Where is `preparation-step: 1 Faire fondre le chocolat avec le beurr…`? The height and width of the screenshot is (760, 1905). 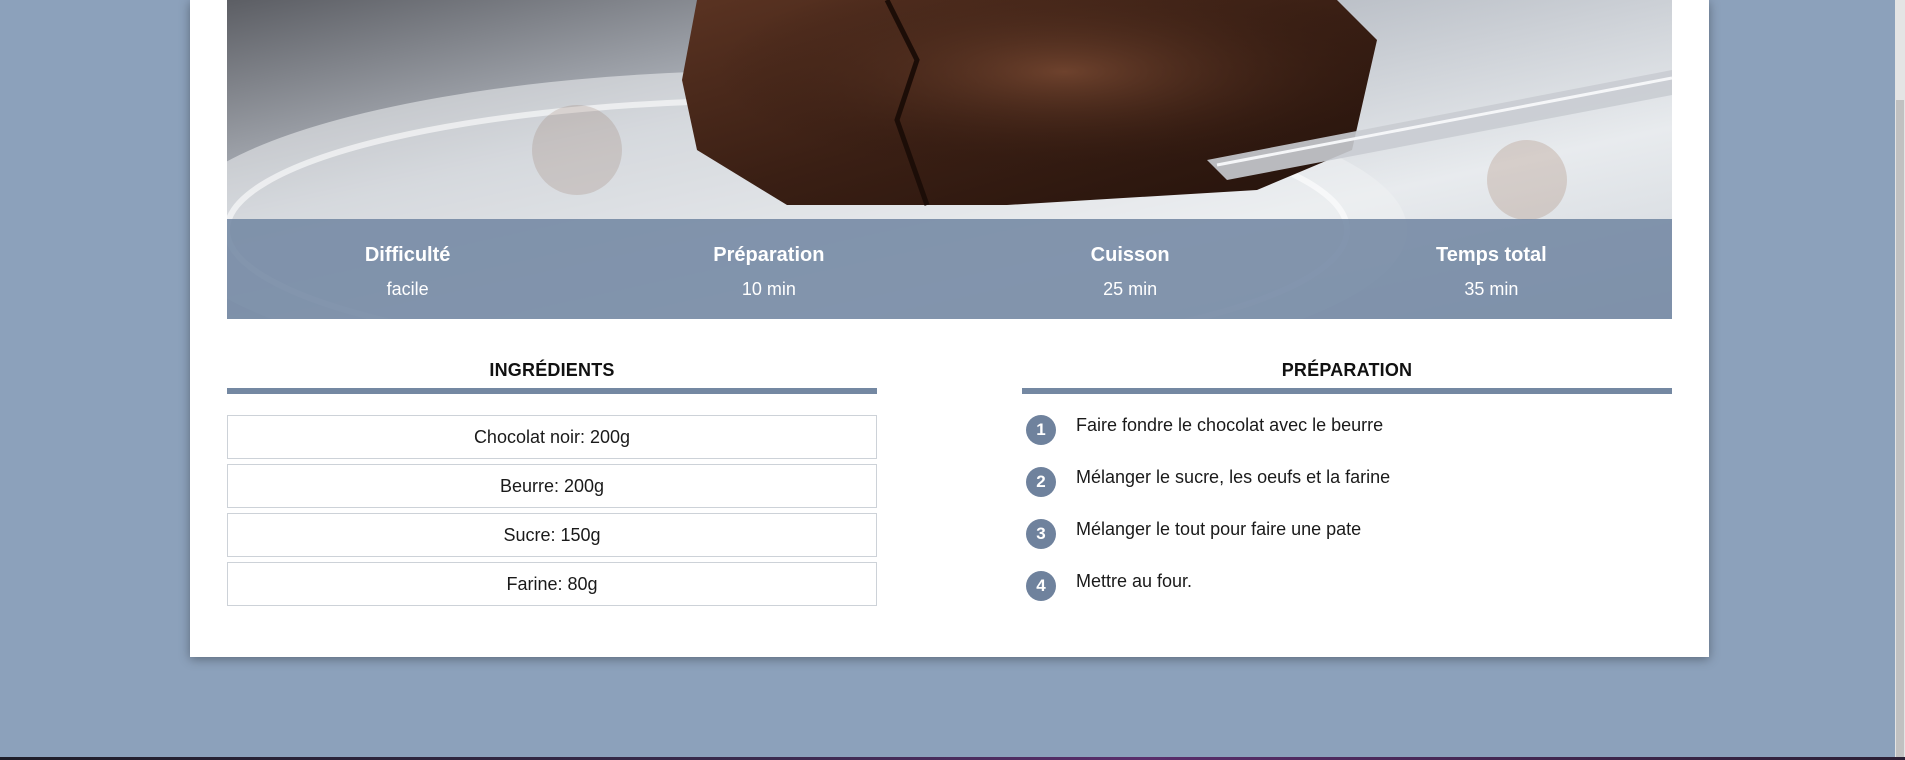 preparation-step: 1 Faire fondre le chocolat avec le beurr… is located at coordinates (1347, 440).